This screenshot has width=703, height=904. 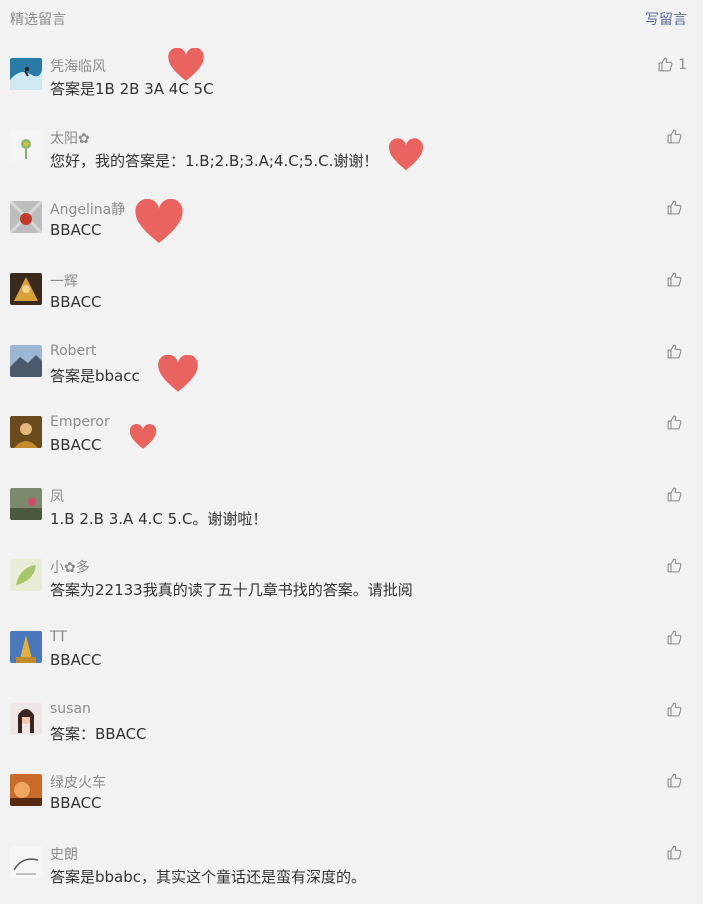 What do you see at coordinates (682, 64) in the screenshot?
I see `like-count: 1` at bounding box center [682, 64].